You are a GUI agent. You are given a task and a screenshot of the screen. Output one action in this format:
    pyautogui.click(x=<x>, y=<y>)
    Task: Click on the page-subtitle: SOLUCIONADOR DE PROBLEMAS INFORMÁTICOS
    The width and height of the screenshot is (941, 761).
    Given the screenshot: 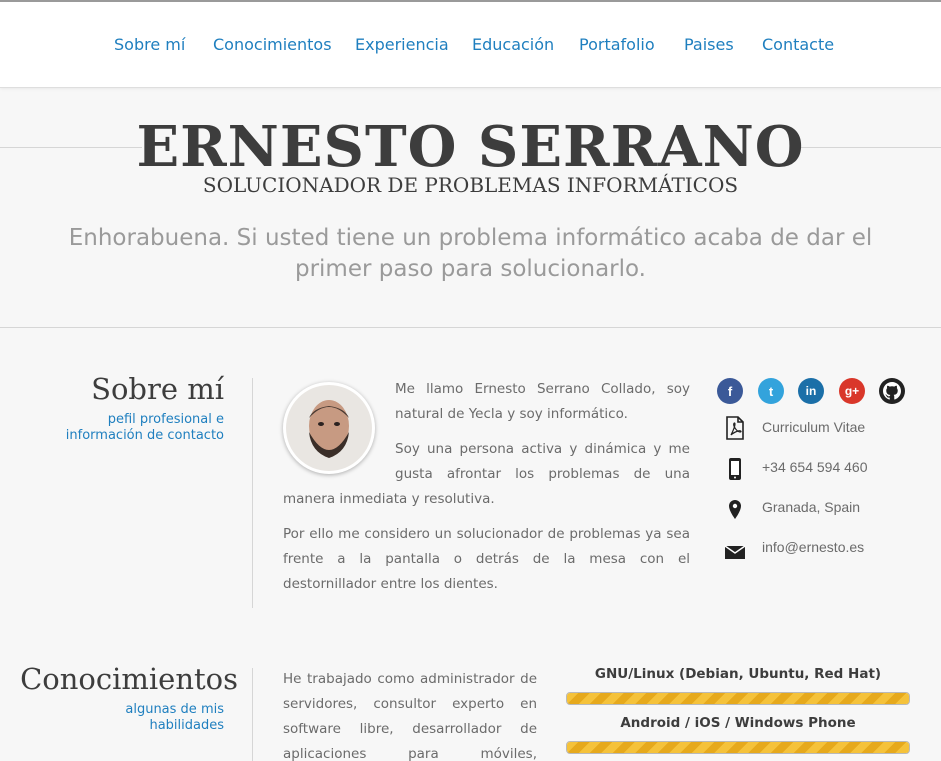 What is the action you would take?
    pyautogui.click(x=470, y=185)
    